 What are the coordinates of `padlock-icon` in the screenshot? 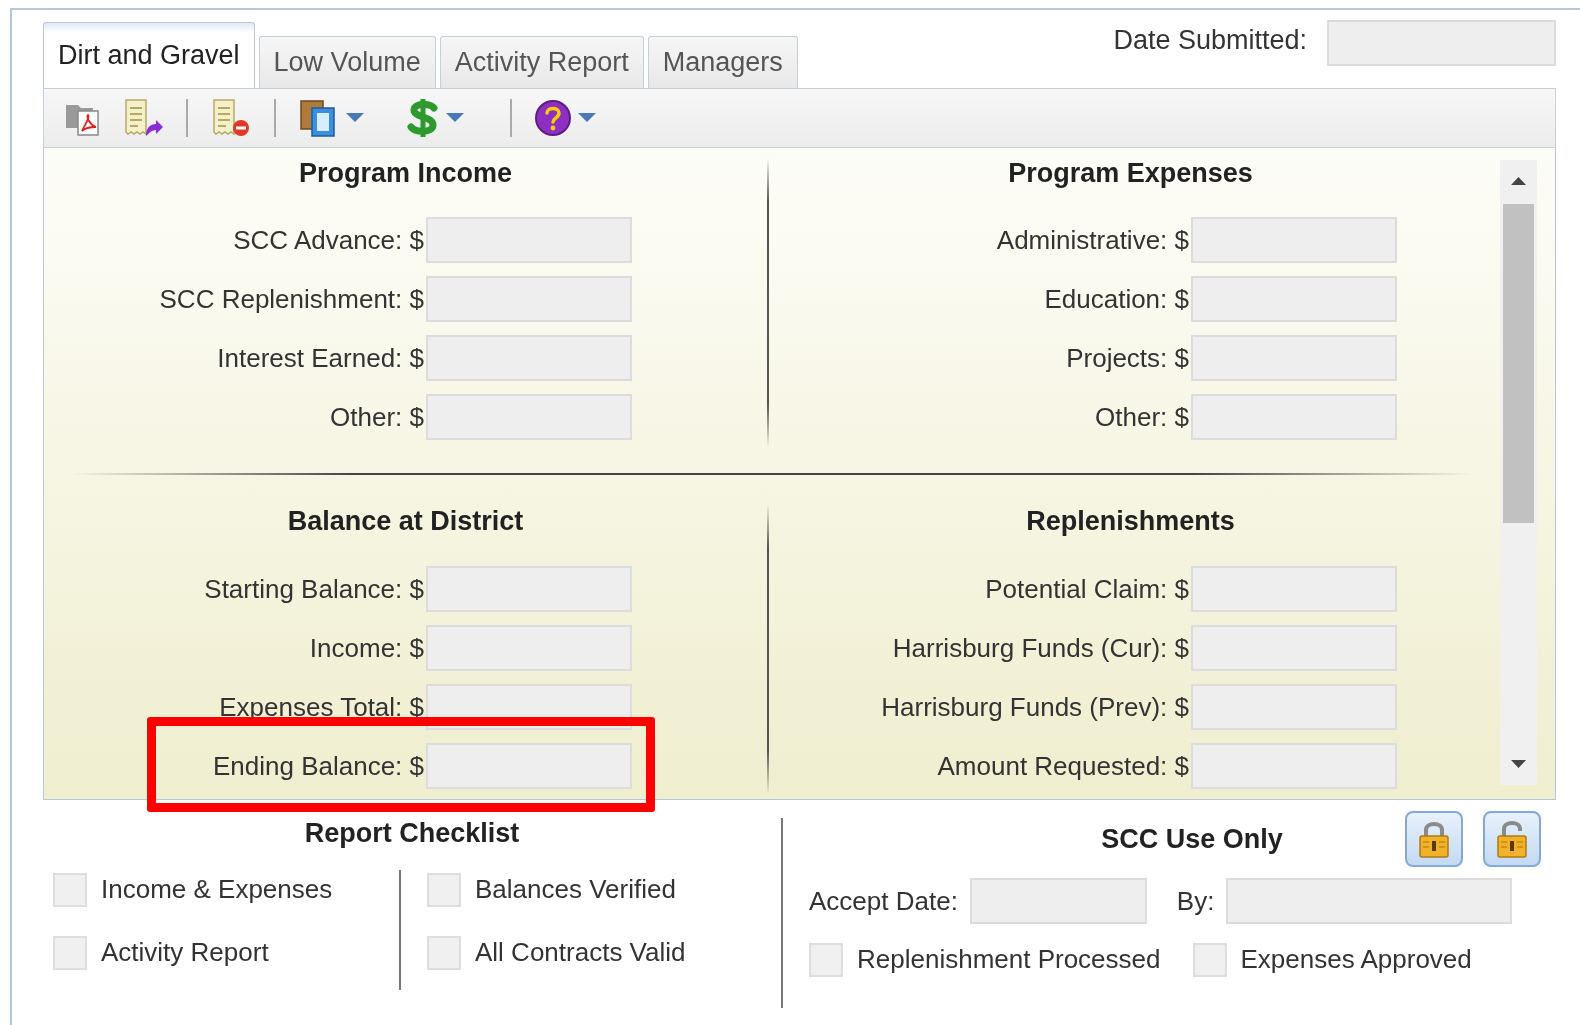 It's located at (1434, 839).